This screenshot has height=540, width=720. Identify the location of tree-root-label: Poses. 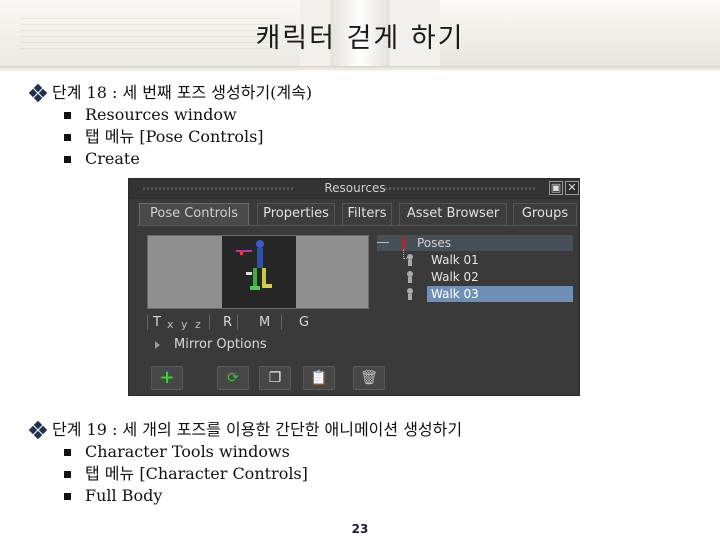
(434, 243).